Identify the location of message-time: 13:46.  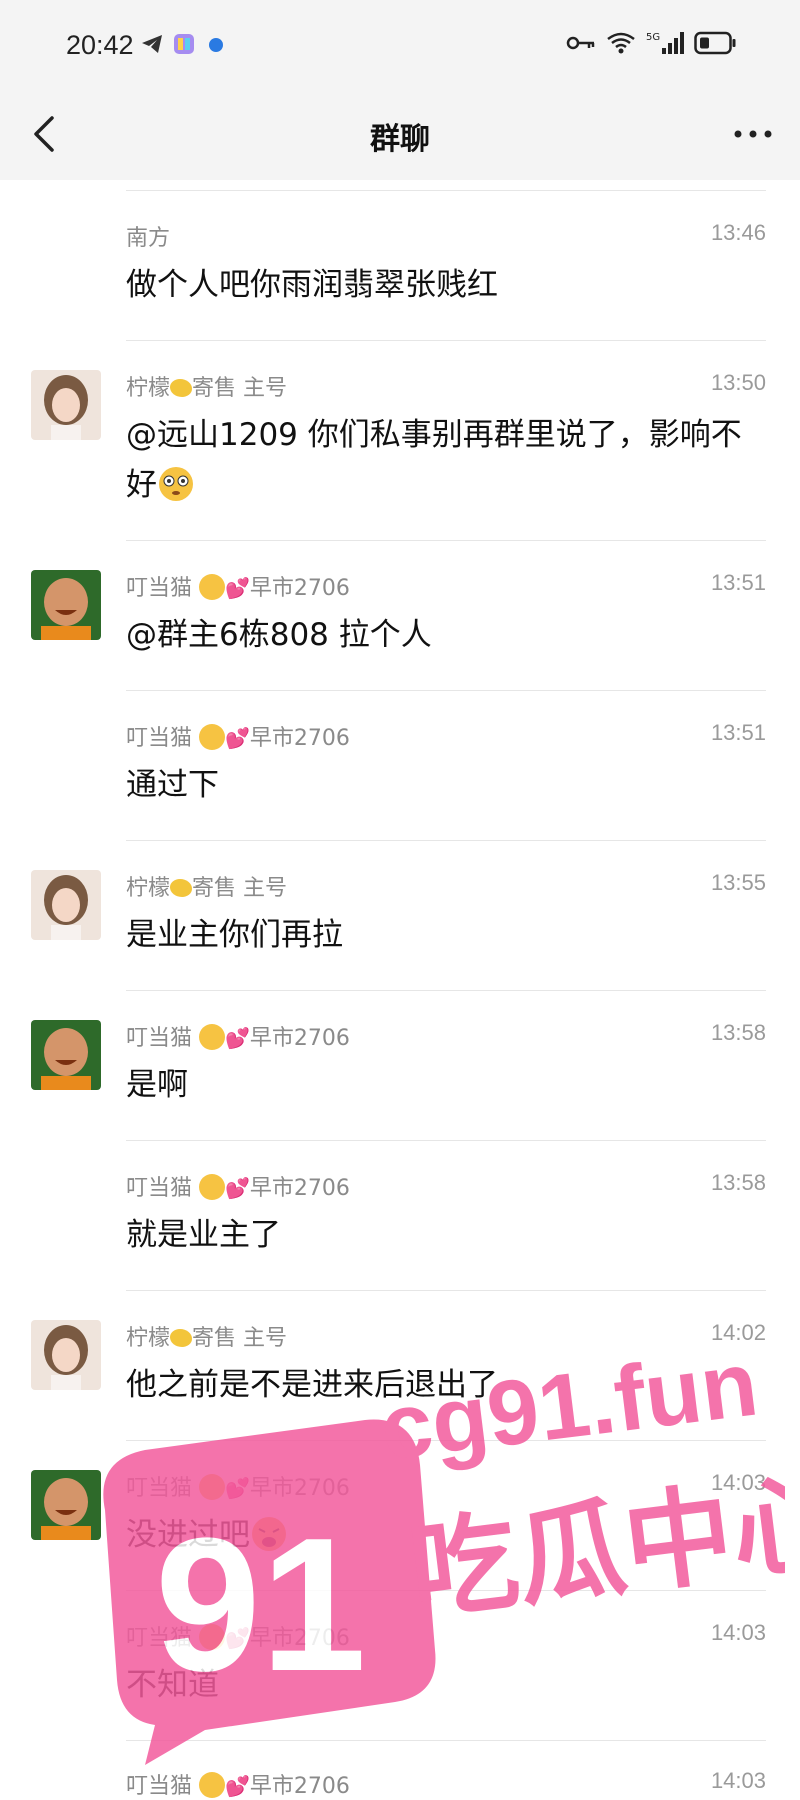
(738, 232).